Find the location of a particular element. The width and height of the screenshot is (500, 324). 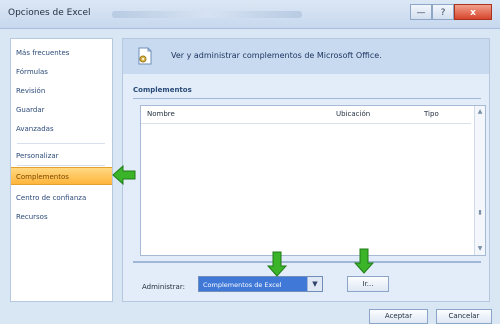

sidebar-item-label: Complementos is located at coordinates (42, 177).